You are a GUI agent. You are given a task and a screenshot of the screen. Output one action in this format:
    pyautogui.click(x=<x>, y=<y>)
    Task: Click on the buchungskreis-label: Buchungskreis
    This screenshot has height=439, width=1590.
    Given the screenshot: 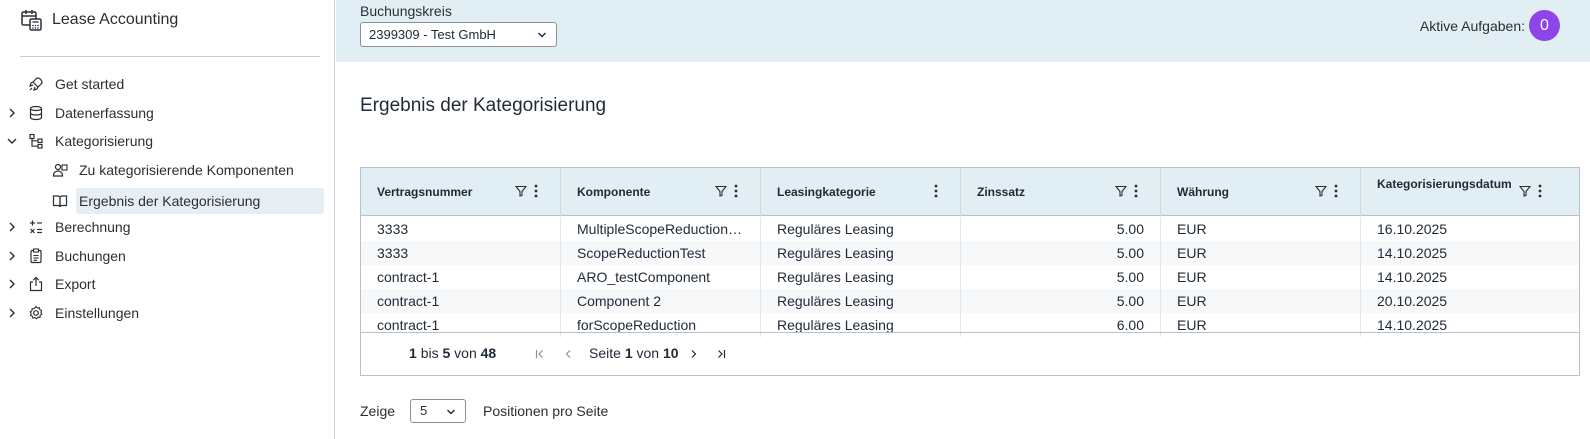 What is the action you would take?
    pyautogui.click(x=406, y=11)
    